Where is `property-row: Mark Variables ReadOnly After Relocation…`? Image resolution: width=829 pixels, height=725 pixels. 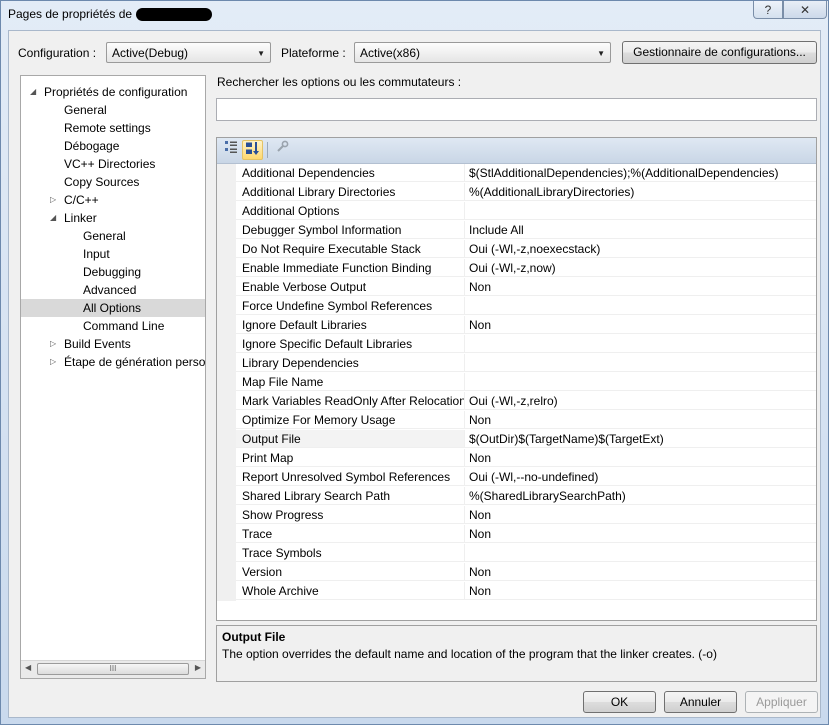 property-row: Mark Variables ReadOnly After Relocation… is located at coordinates (516, 401).